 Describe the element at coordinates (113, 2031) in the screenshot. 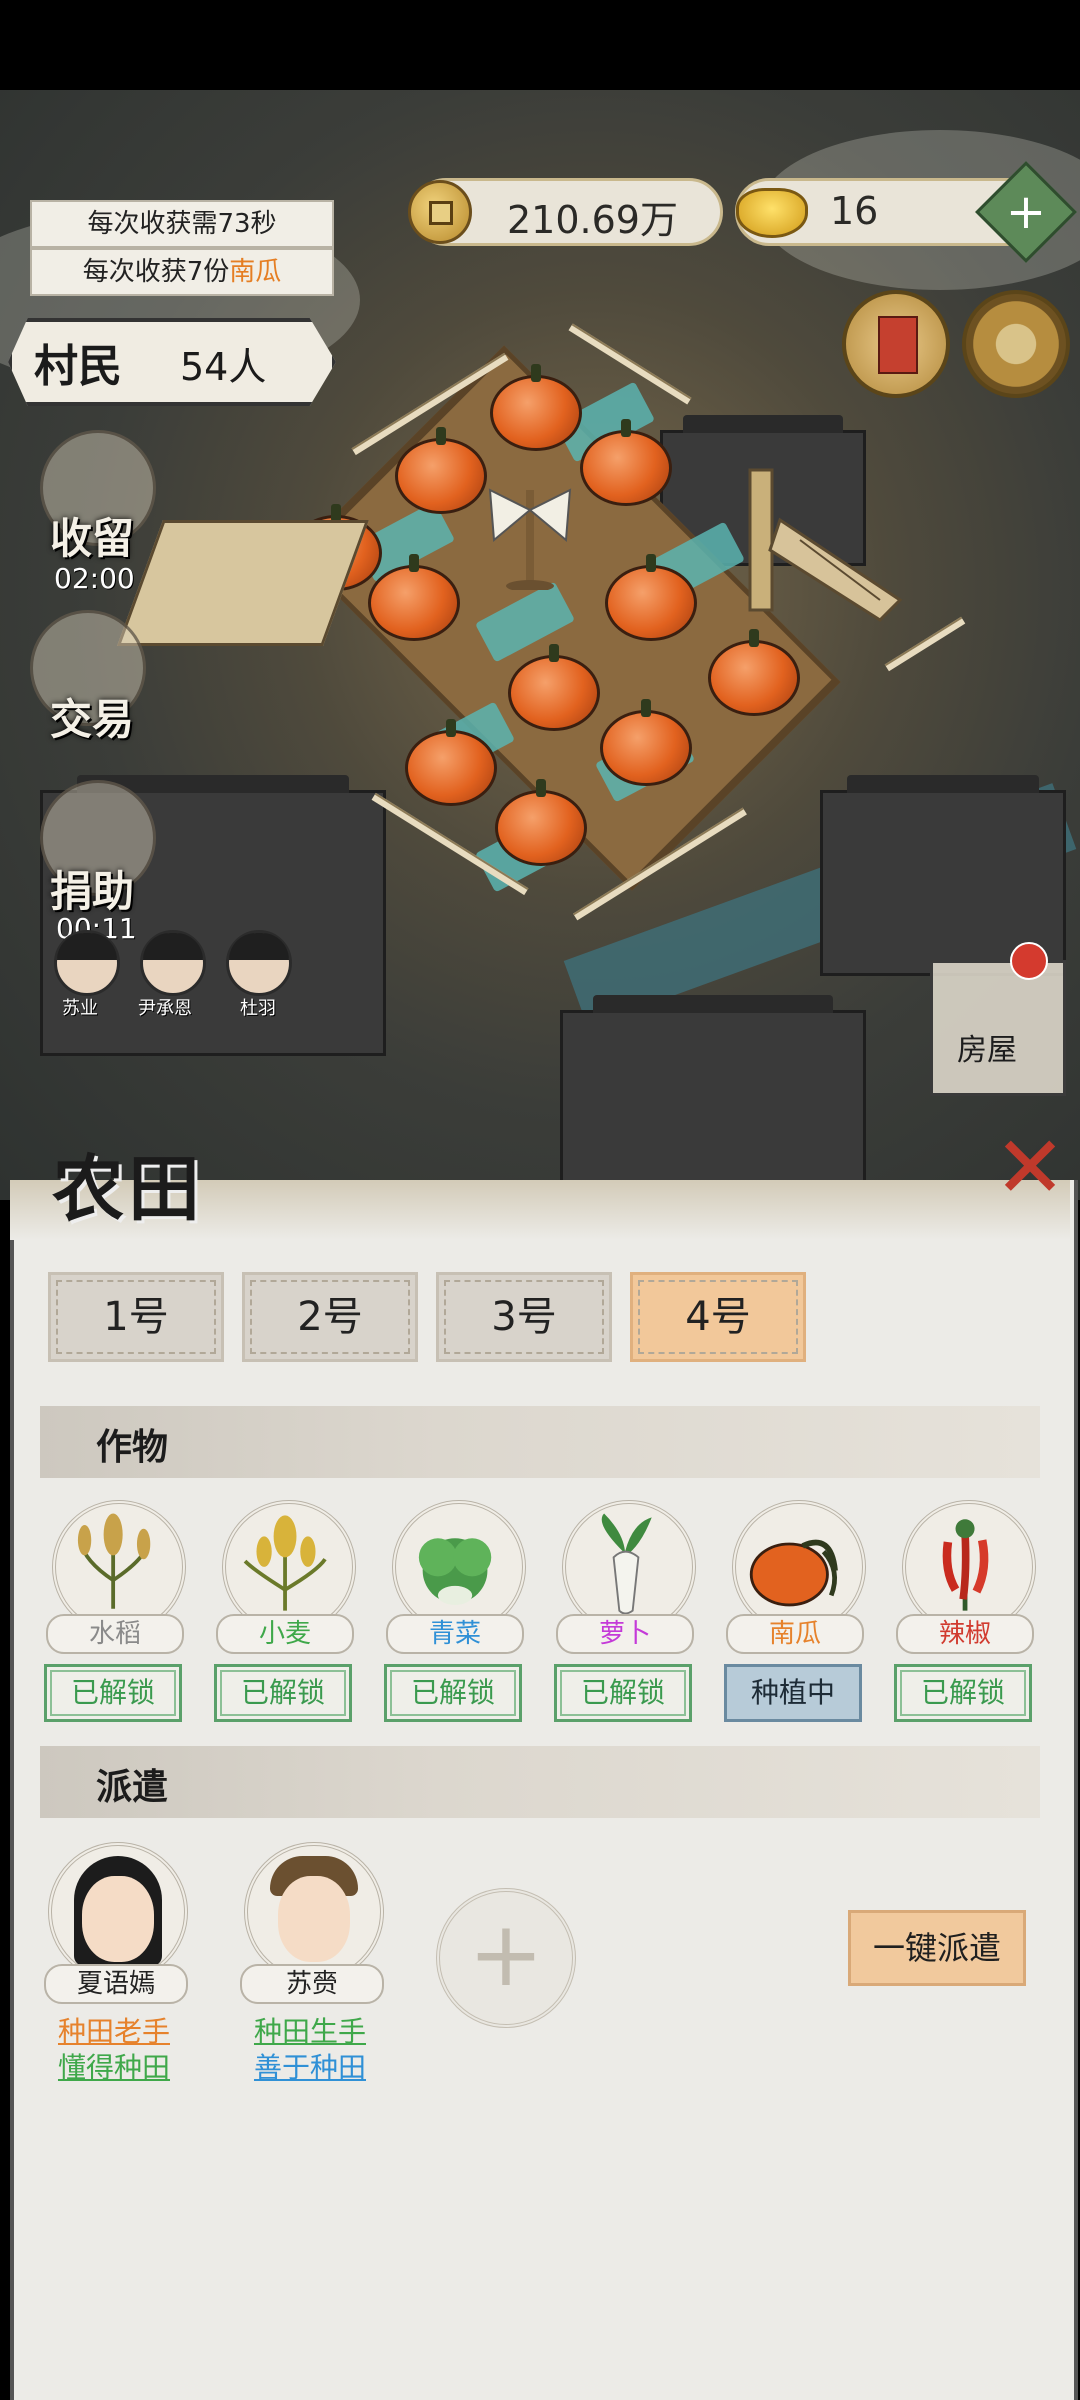

I see `worker-trait: 种田老手` at that location.